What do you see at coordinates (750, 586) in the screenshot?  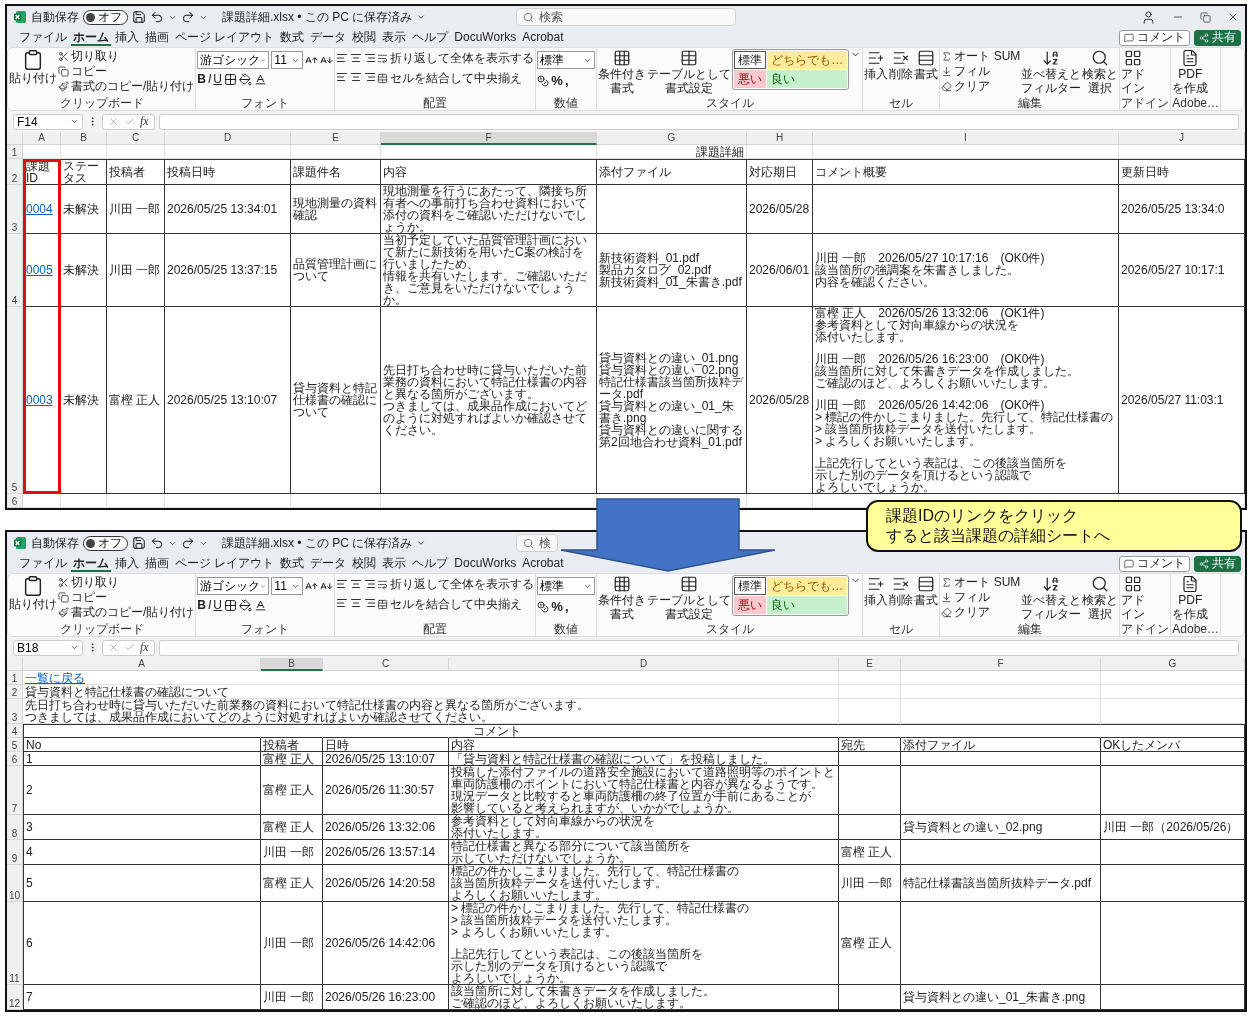 I see `cell-style: 標準` at bounding box center [750, 586].